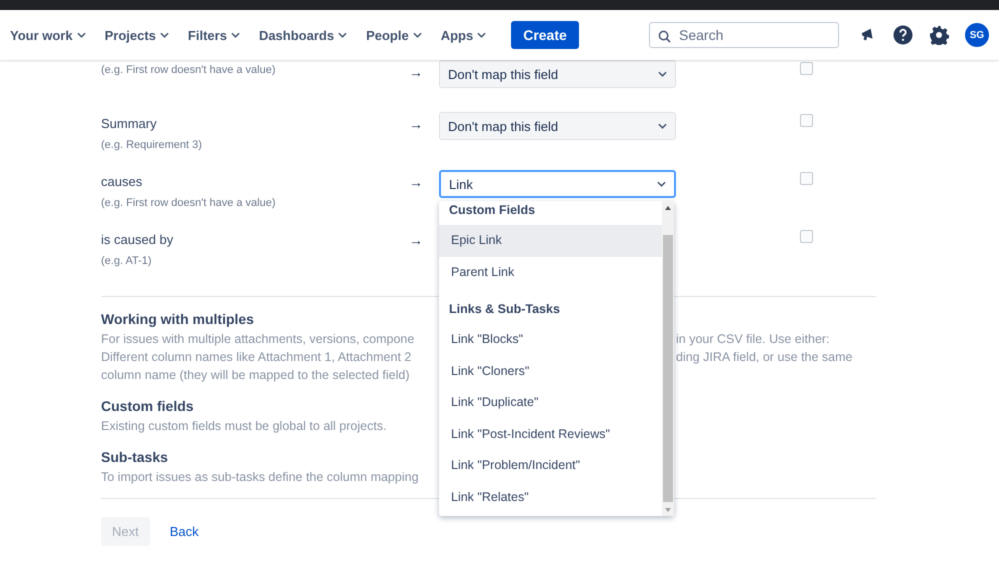 This screenshot has height=562, width=999. Describe the element at coordinates (939, 35) in the screenshot. I see `settings-icon` at that location.